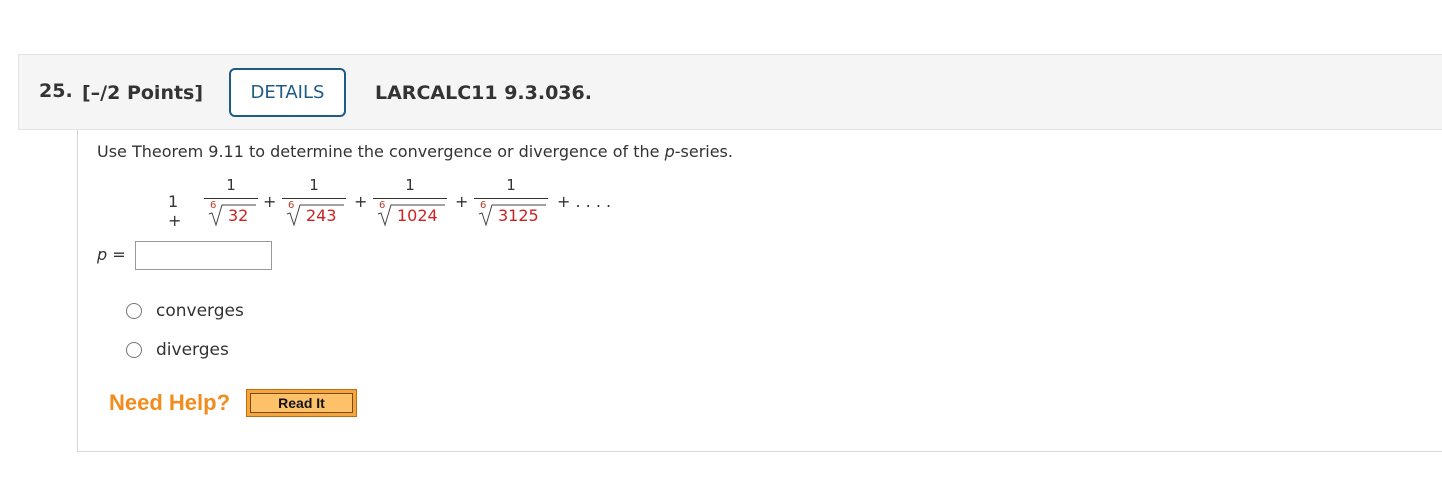 This screenshot has height=483, width=1442. What do you see at coordinates (175, 211) in the screenshot?
I see `series-leading-term: 1 +` at bounding box center [175, 211].